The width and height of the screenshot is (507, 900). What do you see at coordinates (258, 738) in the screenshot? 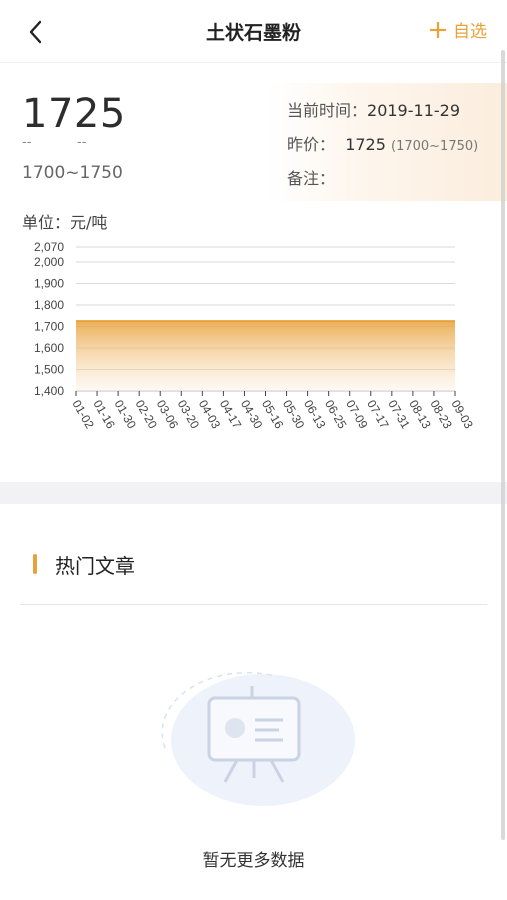
I see `empty-state-icon` at bounding box center [258, 738].